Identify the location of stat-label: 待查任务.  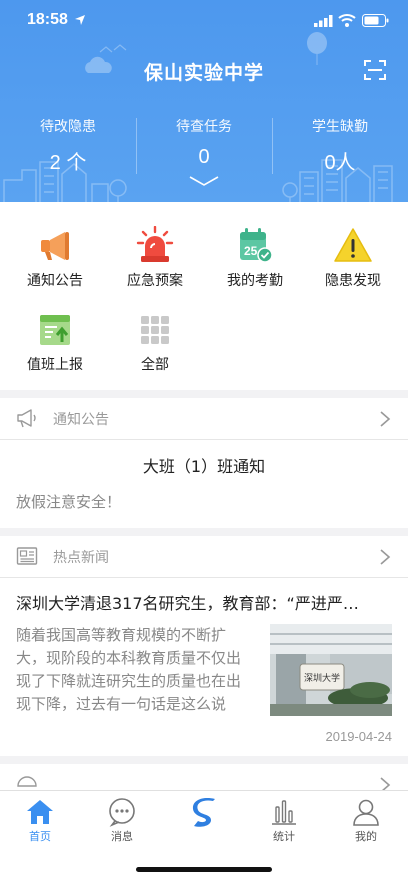
(204, 127).